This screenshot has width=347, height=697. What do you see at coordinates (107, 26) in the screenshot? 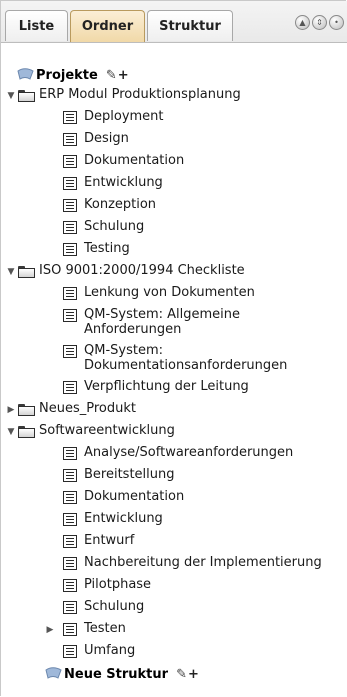
I see `tab-ordner: Ordner` at bounding box center [107, 26].